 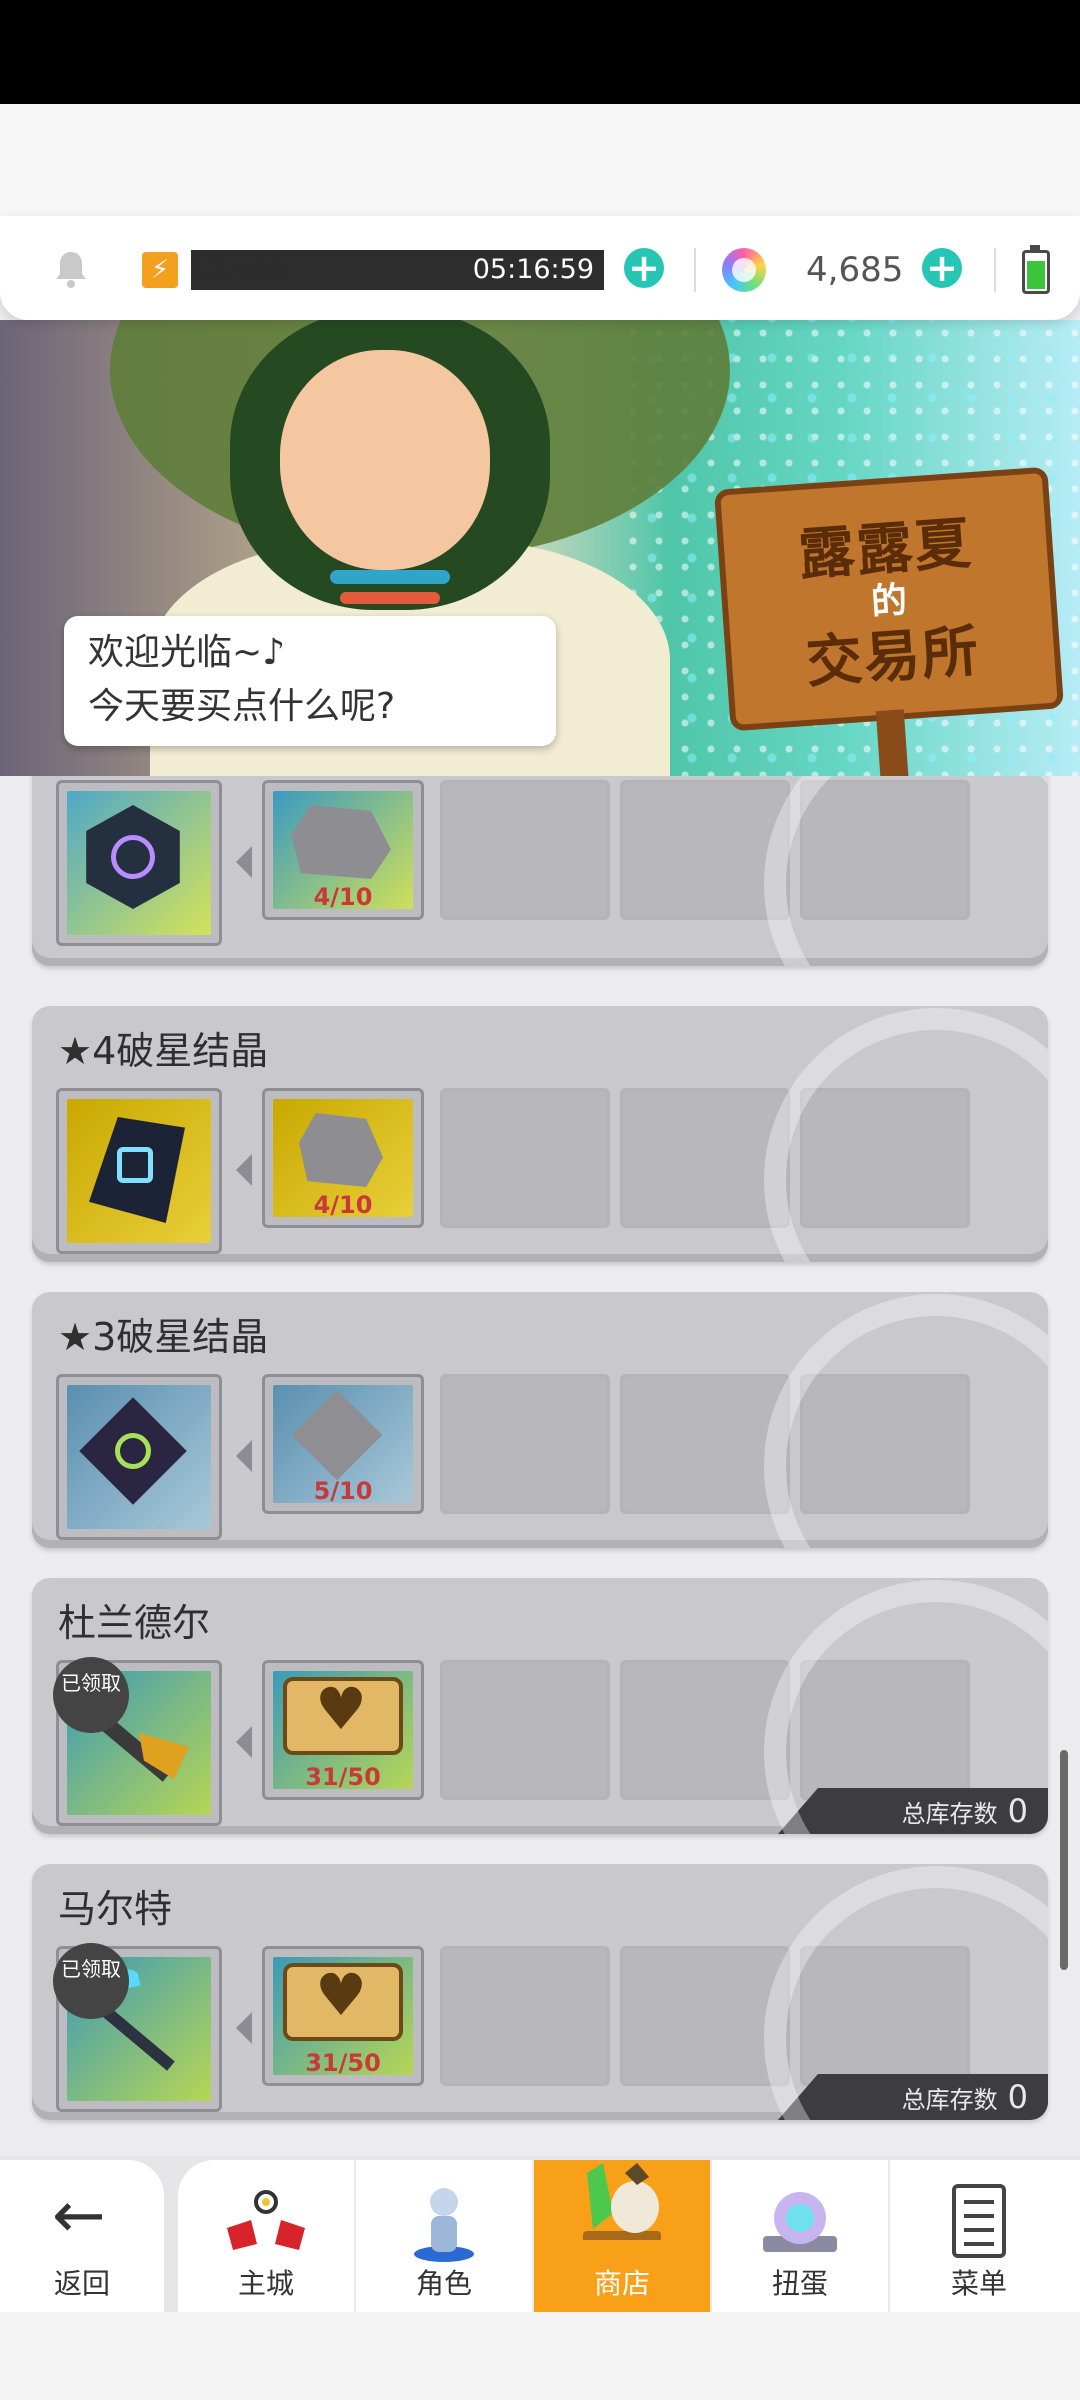 I want to click on nav-tabs: 主城 角色 商店 扭蛋 菜单, so click(x=629, y=2236).